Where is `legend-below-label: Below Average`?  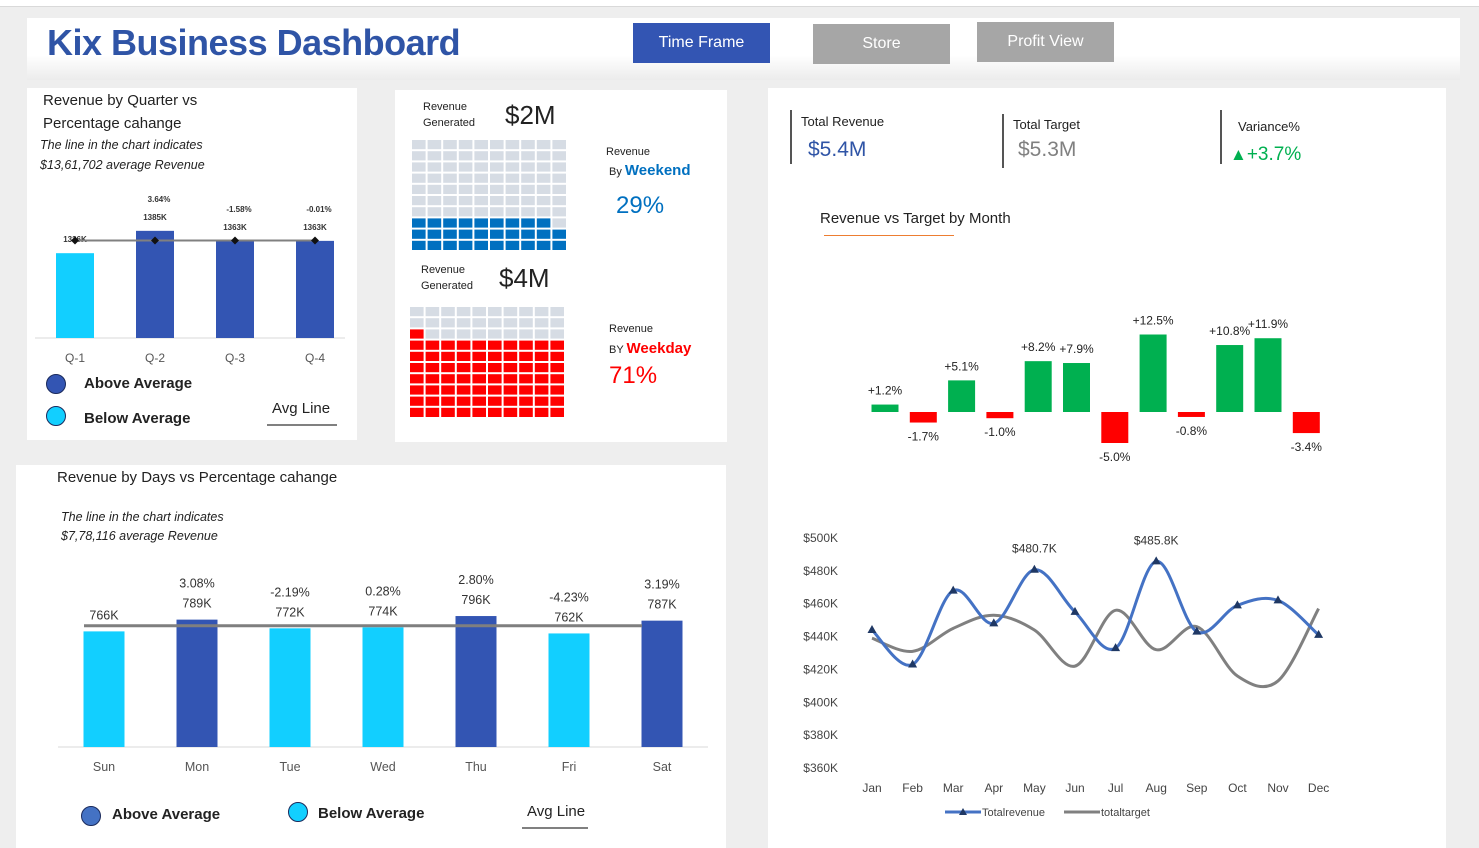 legend-below-label: Below Average is located at coordinates (137, 418).